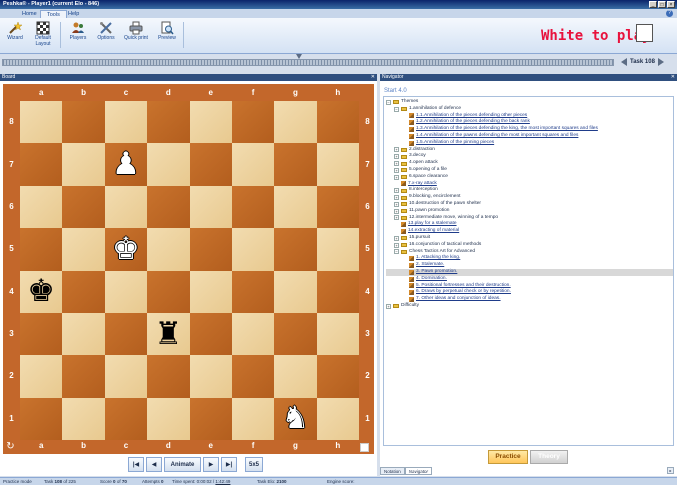 This screenshot has width=677, height=485. I want to click on square-c1, so click(126, 418).